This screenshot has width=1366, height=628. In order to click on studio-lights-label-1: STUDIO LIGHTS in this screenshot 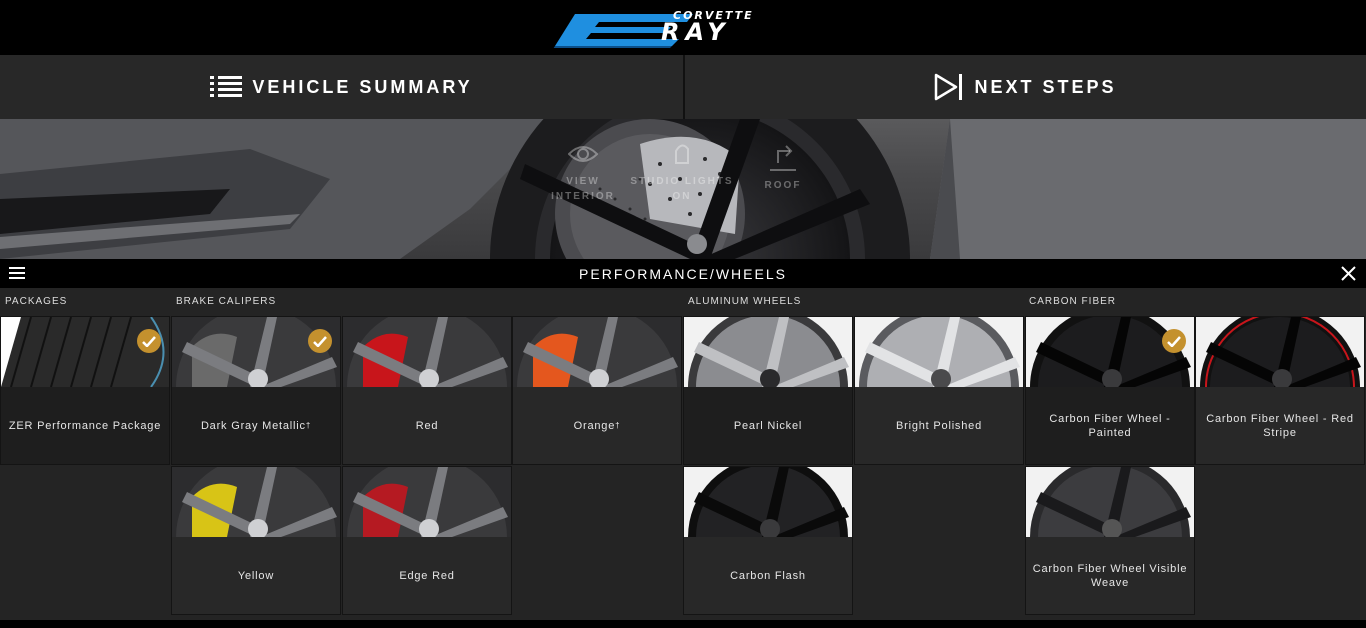, I will do `click(682, 181)`.